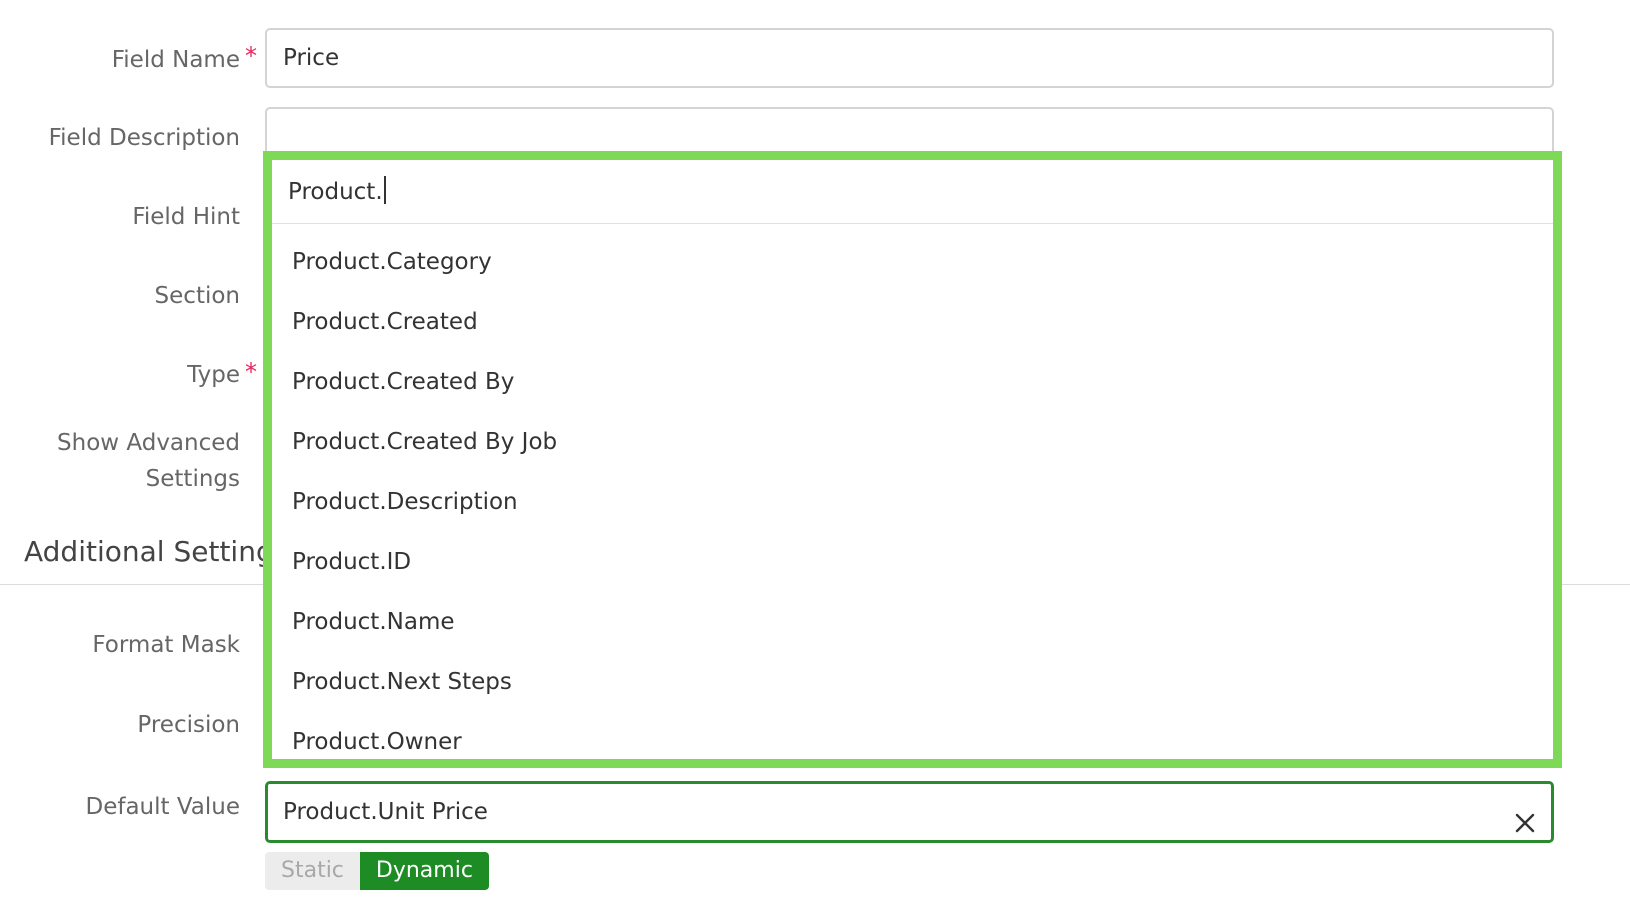 The image size is (1630, 906). I want to click on text-cursor, so click(384, 190).